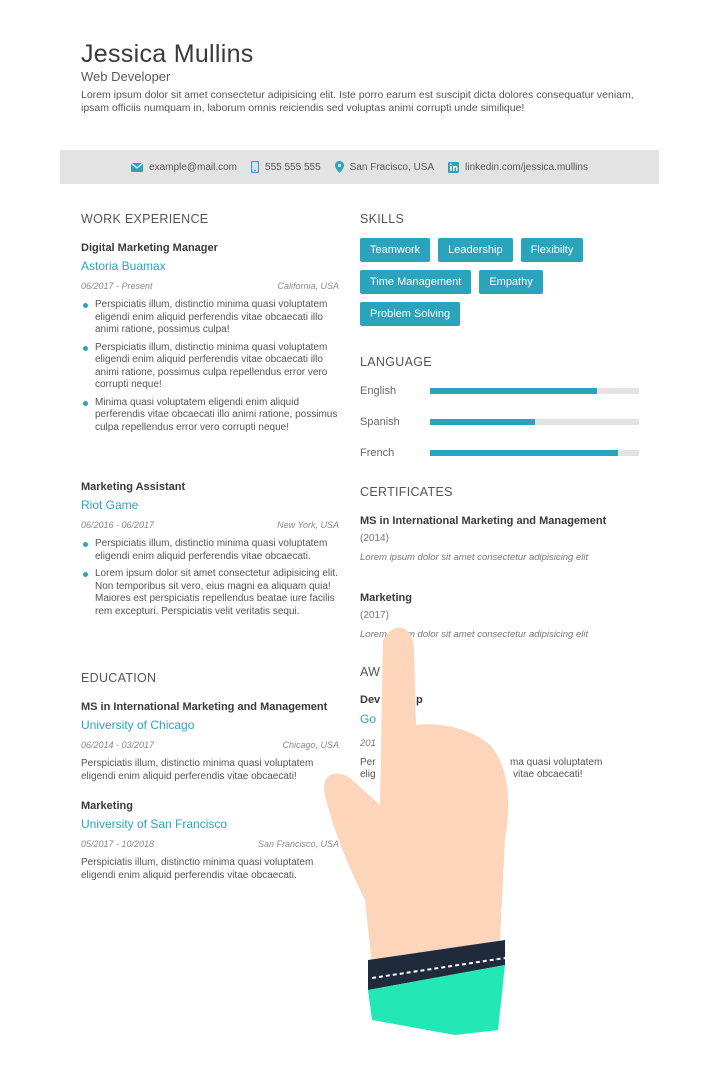  I want to click on award-org: Go, so click(368, 719).